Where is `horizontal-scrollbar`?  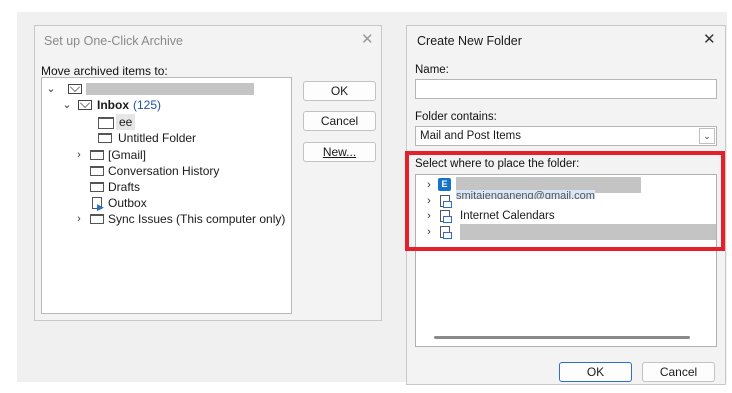
horizontal-scrollbar is located at coordinates (562, 337).